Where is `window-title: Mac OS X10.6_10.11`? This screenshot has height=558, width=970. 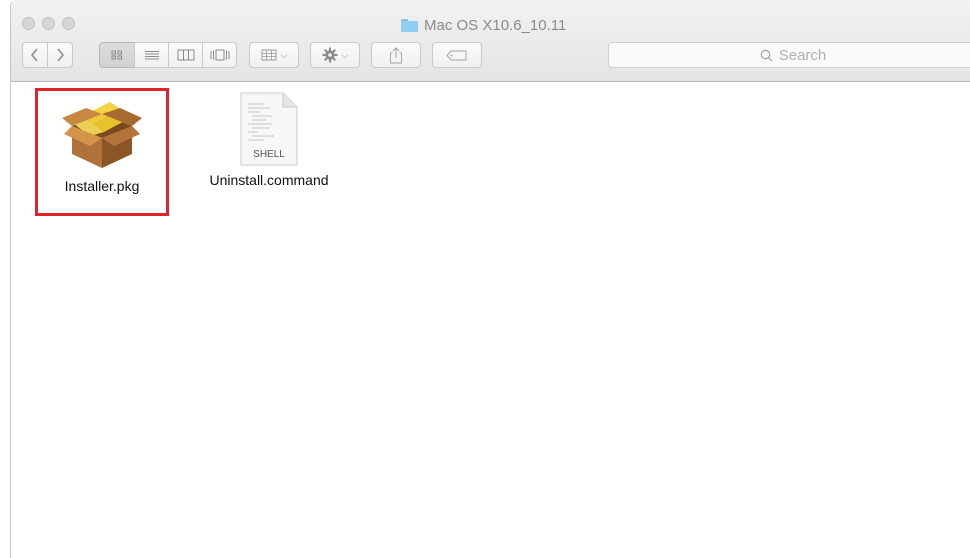 window-title: Mac OS X10.6_10.11 is located at coordinates (483, 25).